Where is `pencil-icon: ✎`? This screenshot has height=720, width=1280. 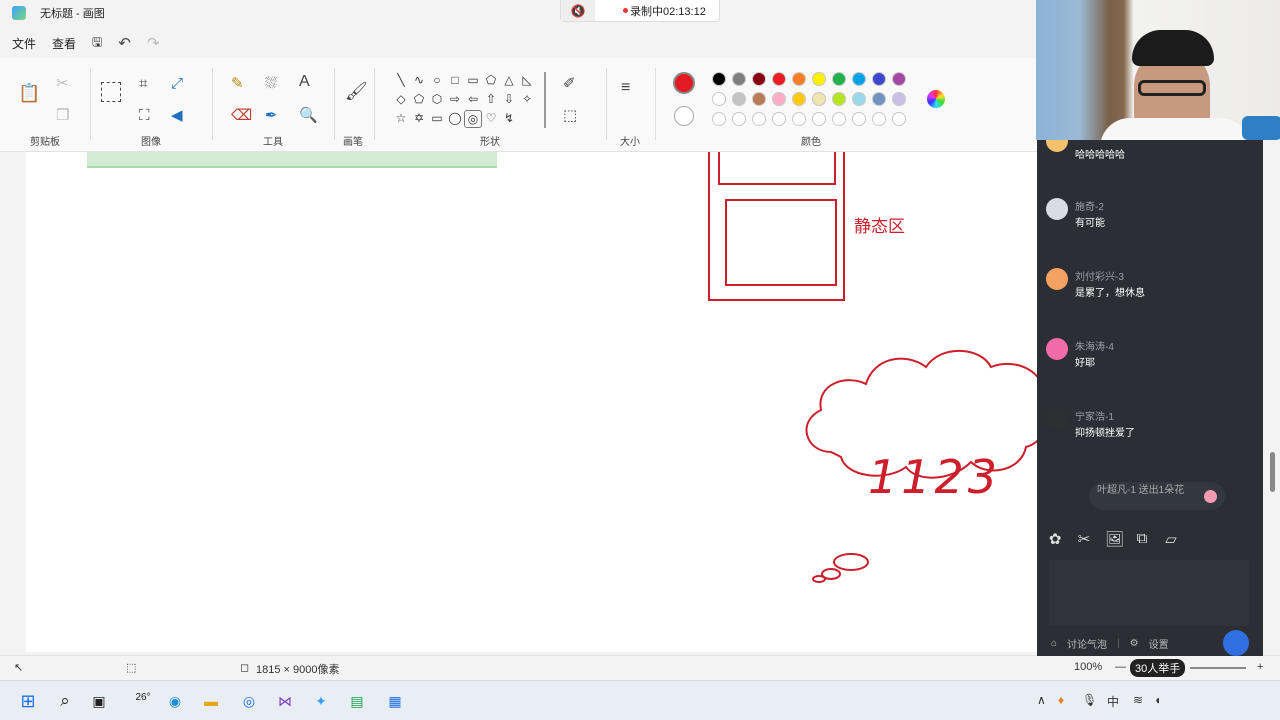
pencil-icon: ✎ is located at coordinates (237, 83).